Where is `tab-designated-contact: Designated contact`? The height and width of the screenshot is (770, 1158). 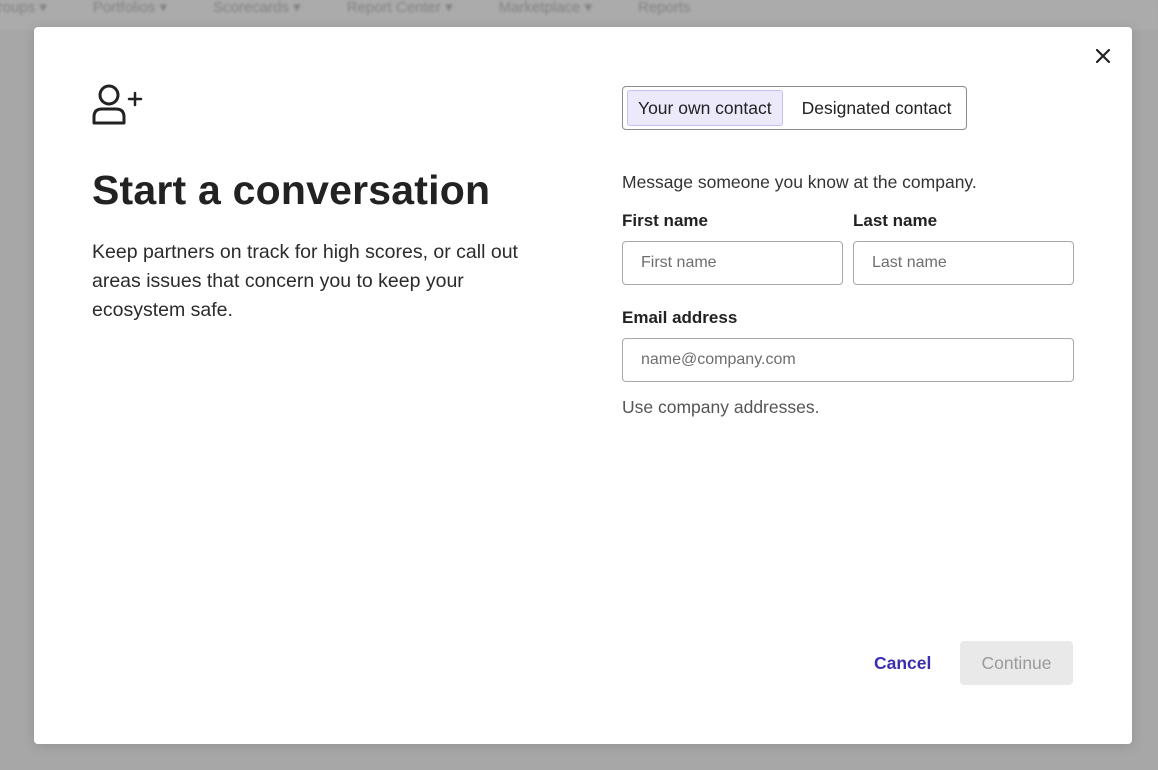 tab-designated-contact: Designated contact is located at coordinates (873, 108).